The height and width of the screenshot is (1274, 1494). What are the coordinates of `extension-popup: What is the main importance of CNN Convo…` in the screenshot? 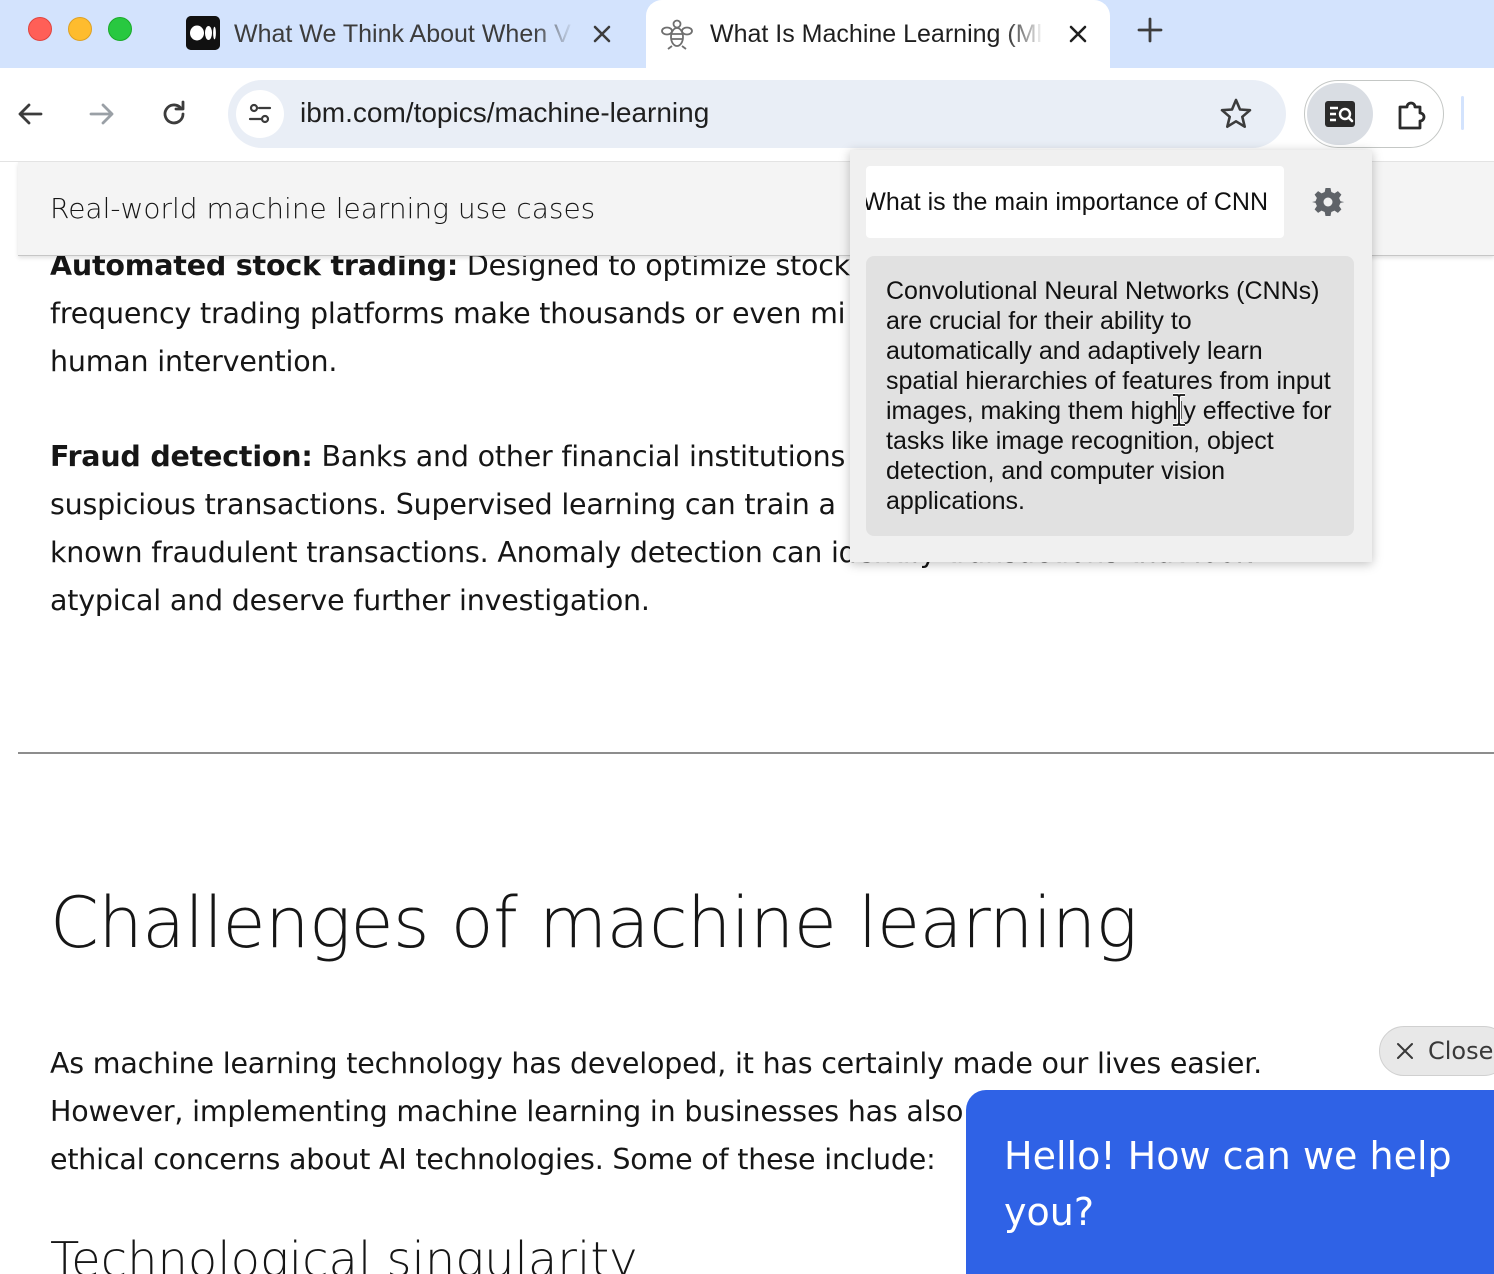 It's located at (1111, 356).